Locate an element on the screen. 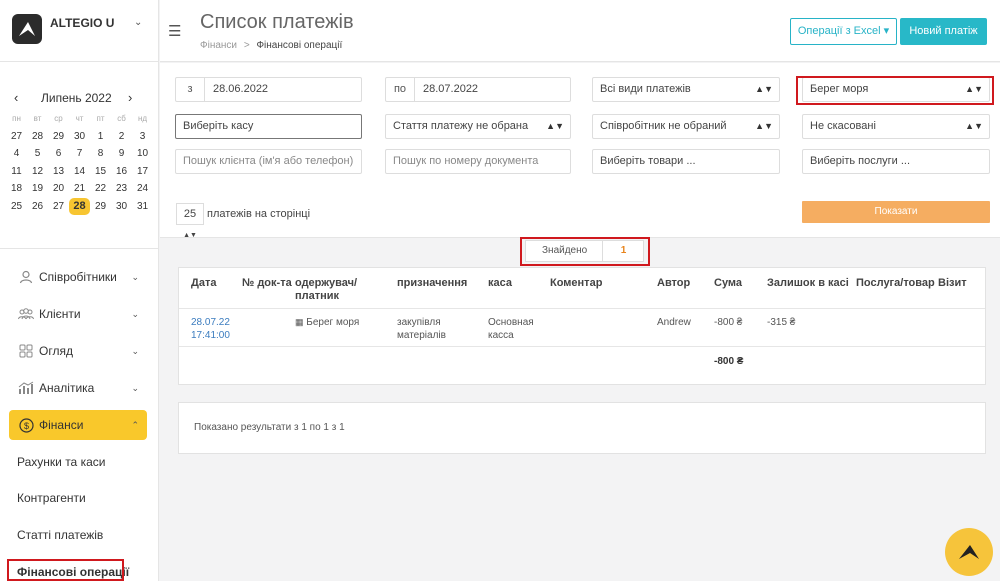  calendar-day: 4 is located at coordinates (16, 154).